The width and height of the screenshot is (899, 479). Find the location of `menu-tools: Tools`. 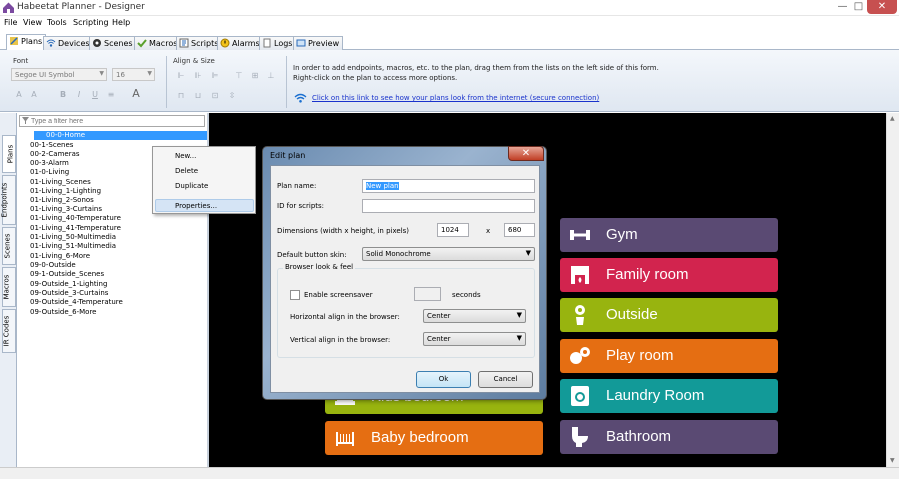

menu-tools: Tools is located at coordinates (57, 22).